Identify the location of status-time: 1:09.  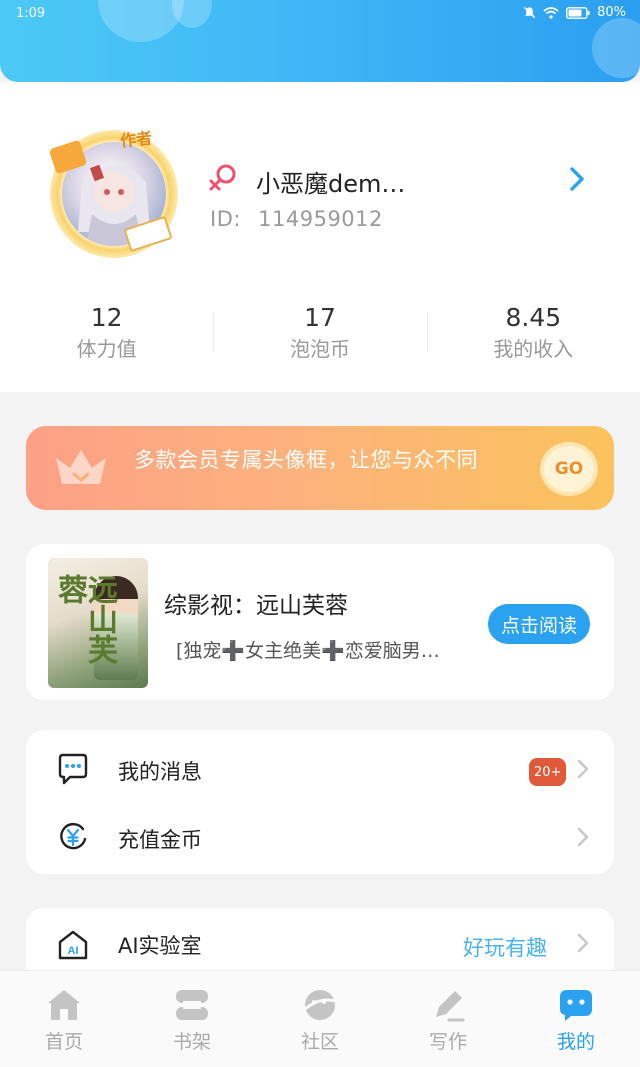
(31, 13).